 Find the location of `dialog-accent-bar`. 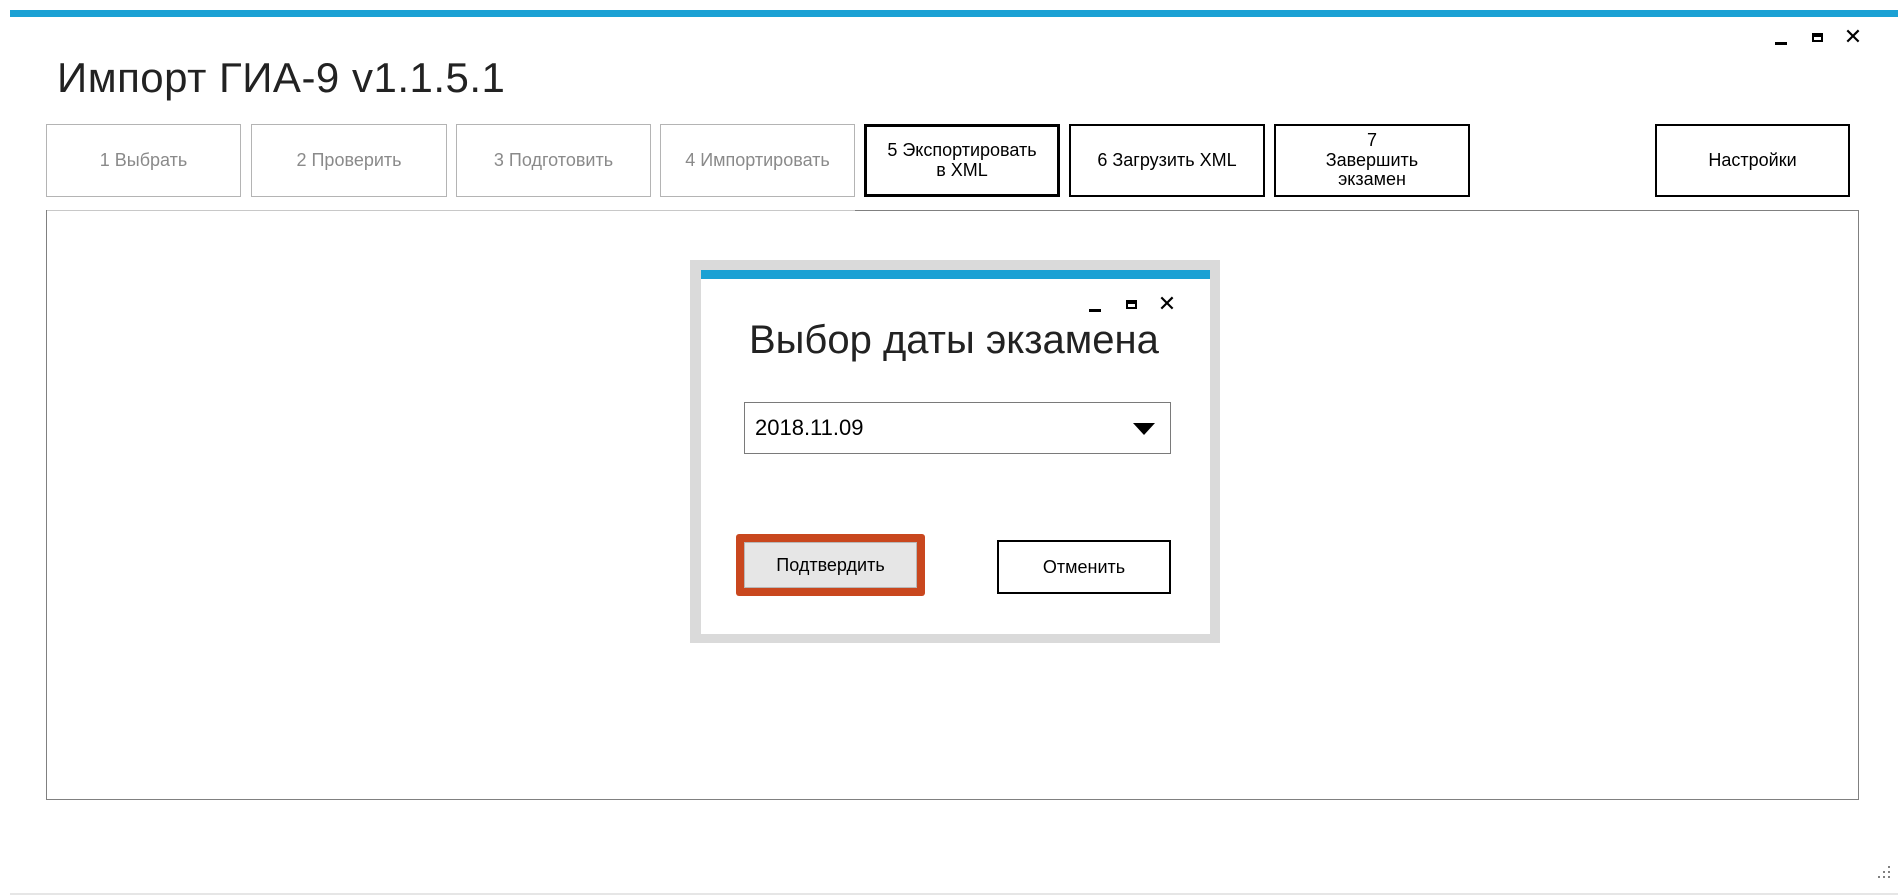

dialog-accent-bar is located at coordinates (955, 274).